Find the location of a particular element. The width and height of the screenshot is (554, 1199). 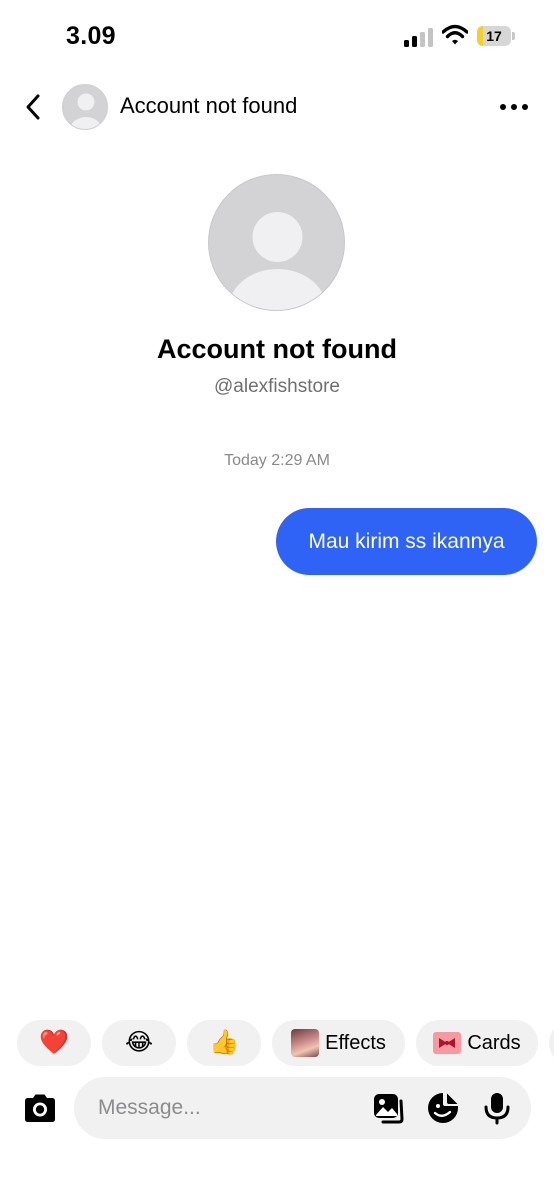

message-composer is located at coordinates (277, 1108).